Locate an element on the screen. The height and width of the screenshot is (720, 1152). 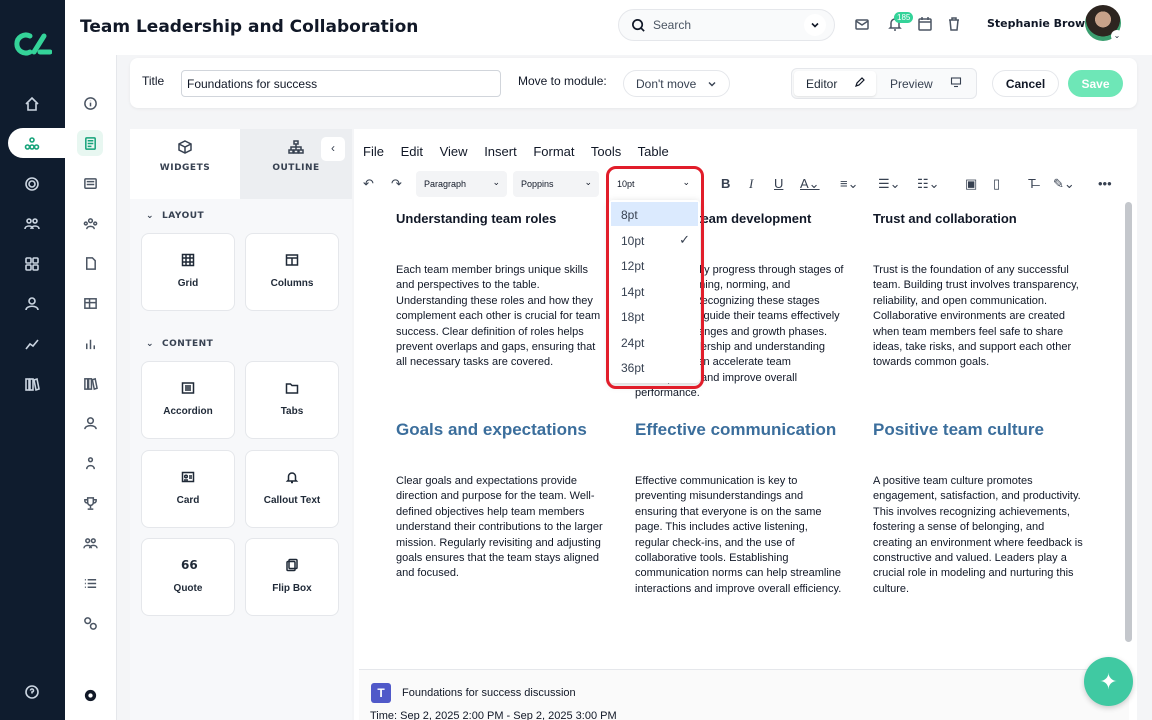
table-icon is located at coordinates (90, 303).